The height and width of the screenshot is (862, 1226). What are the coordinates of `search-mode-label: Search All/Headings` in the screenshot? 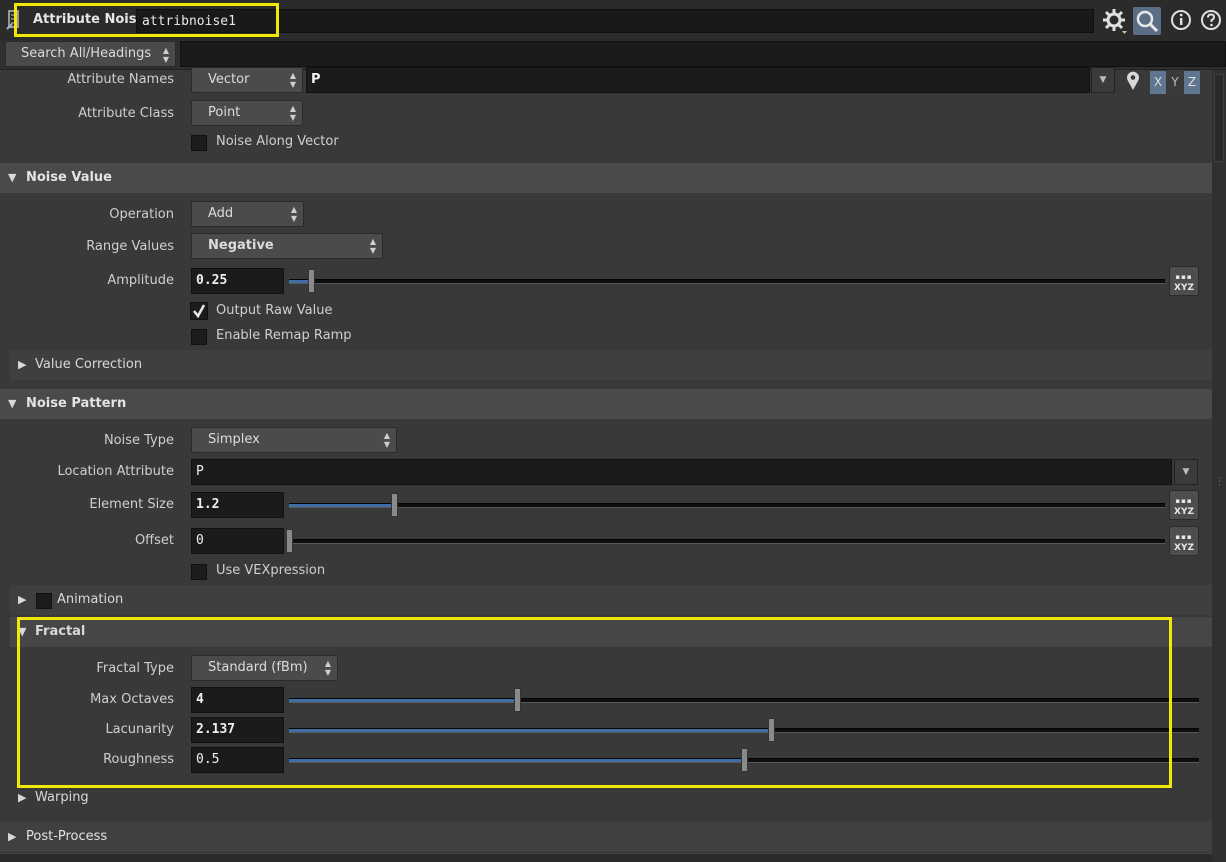 It's located at (86, 53).